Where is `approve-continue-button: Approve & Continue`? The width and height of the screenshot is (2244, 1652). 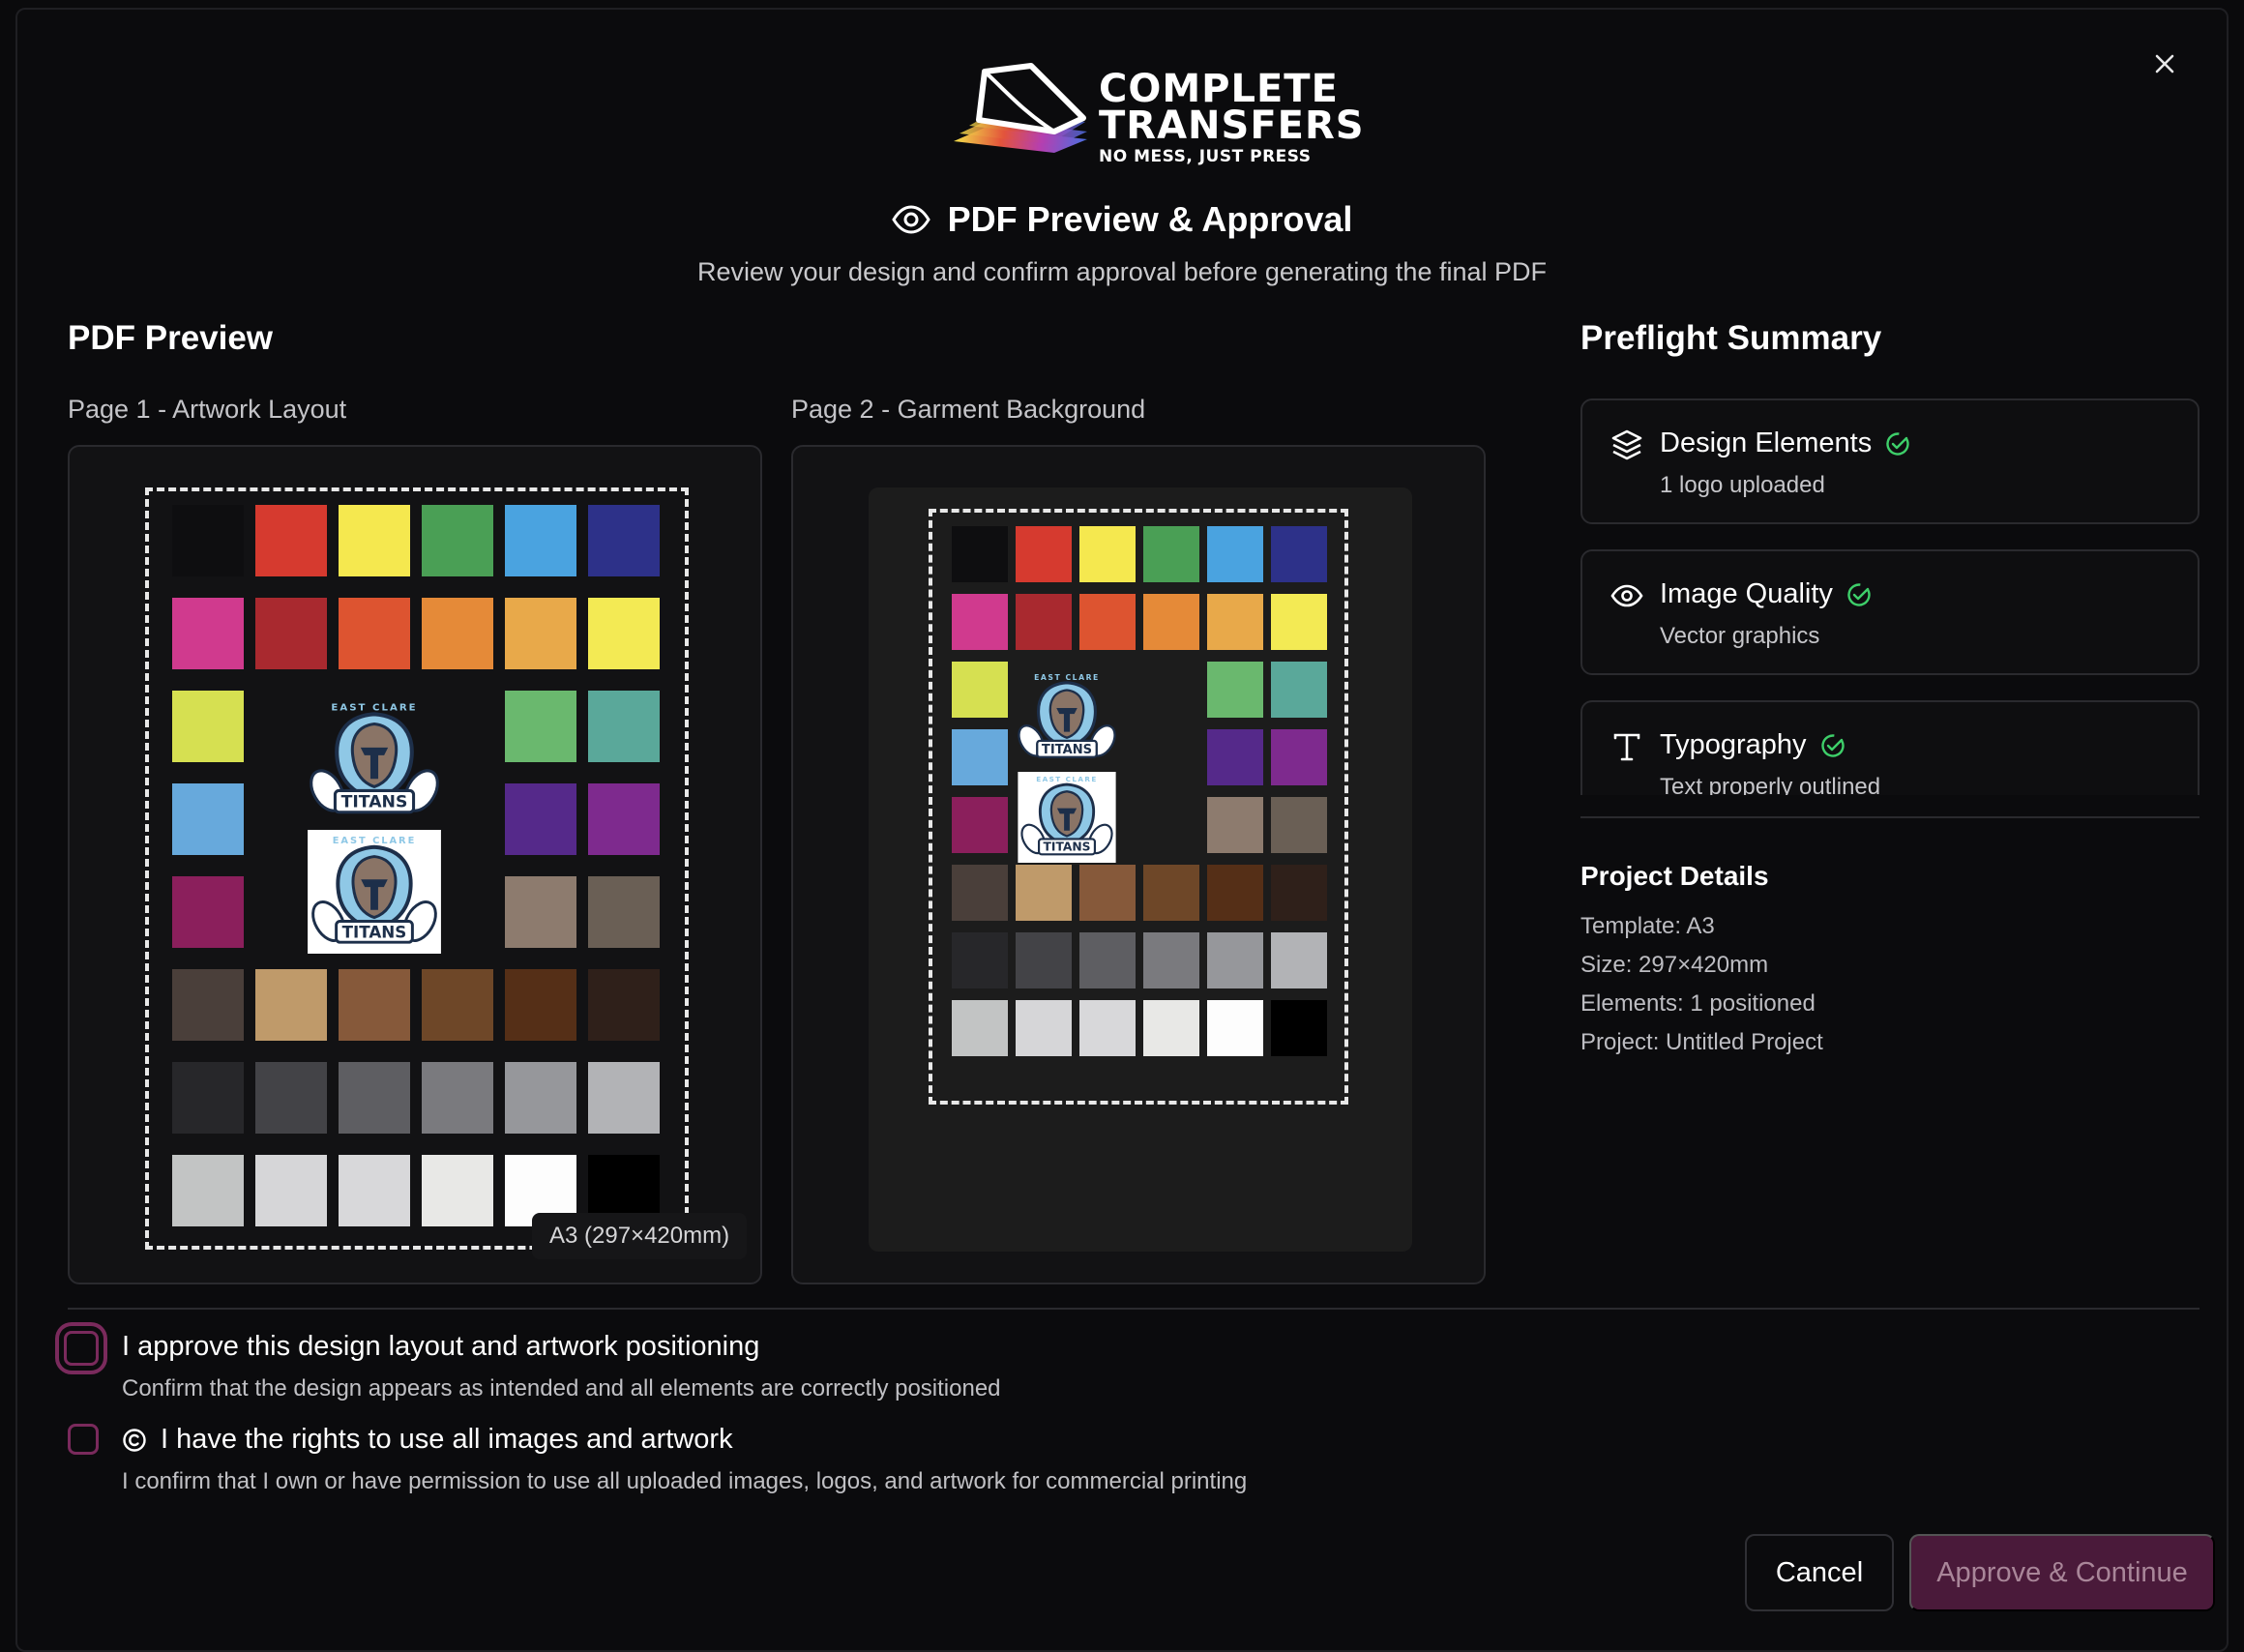 approve-continue-button: Approve & Continue is located at coordinates (2062, 1572).